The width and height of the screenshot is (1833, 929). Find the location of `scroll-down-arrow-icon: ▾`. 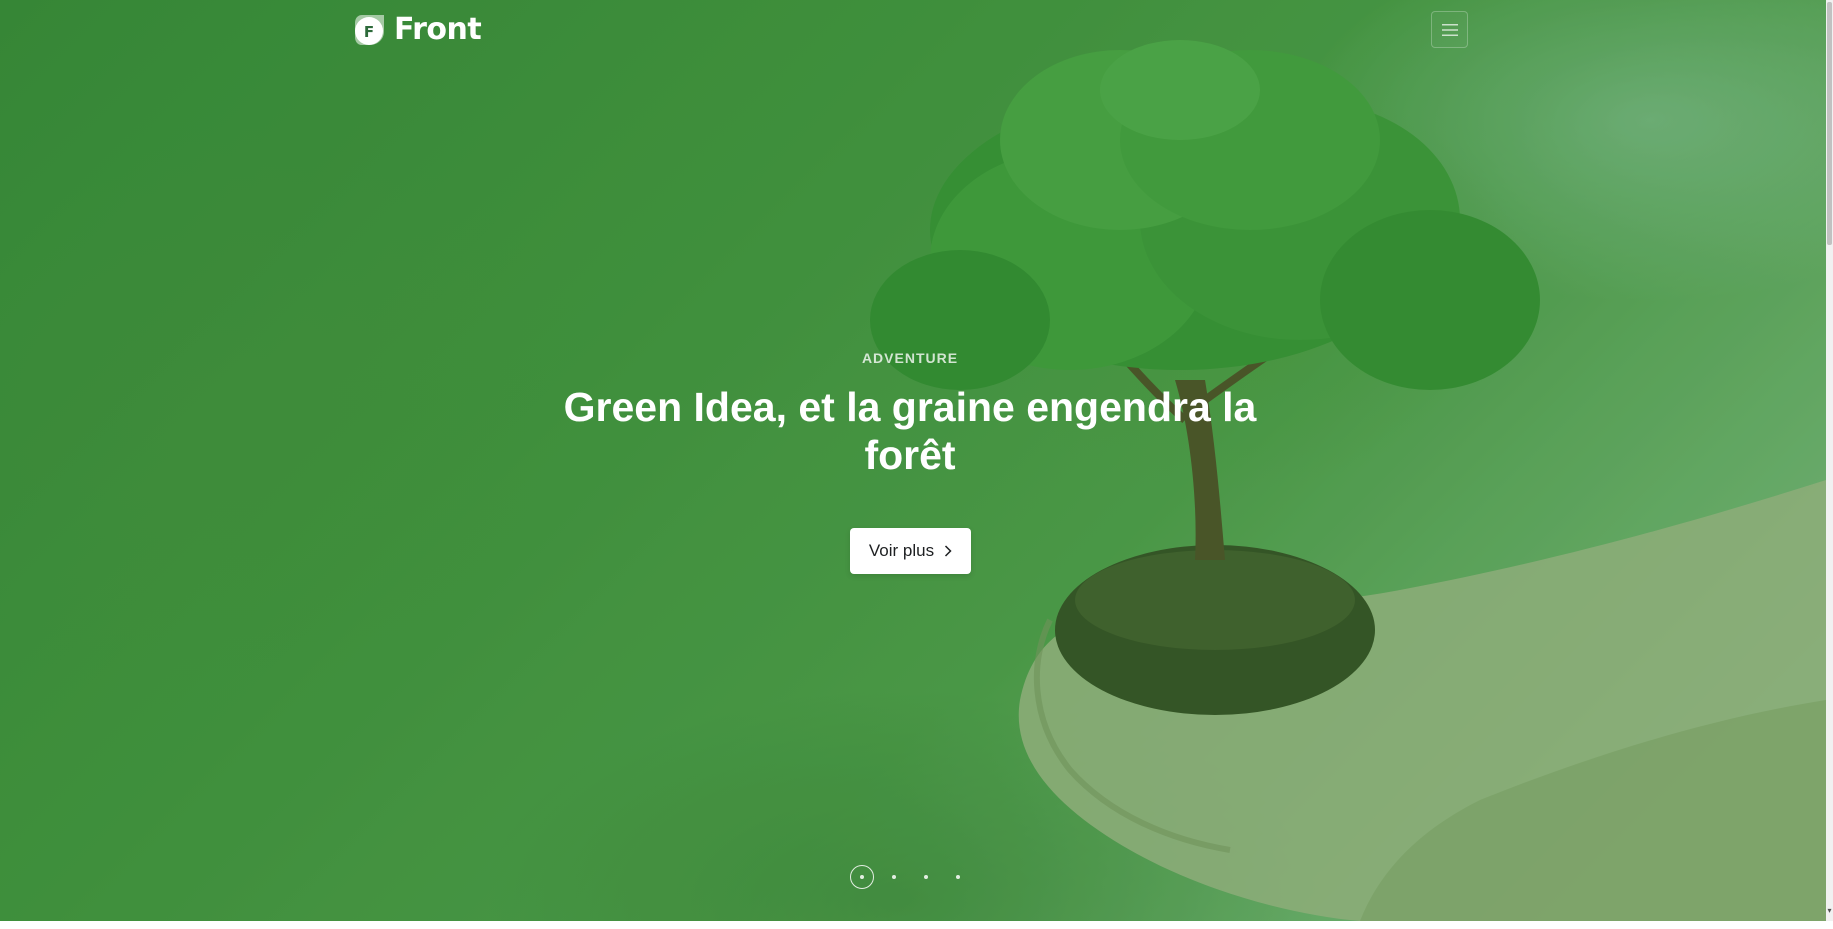

scroll-down-arrow-icon: ▾ is located at coordinates (1829, 911).